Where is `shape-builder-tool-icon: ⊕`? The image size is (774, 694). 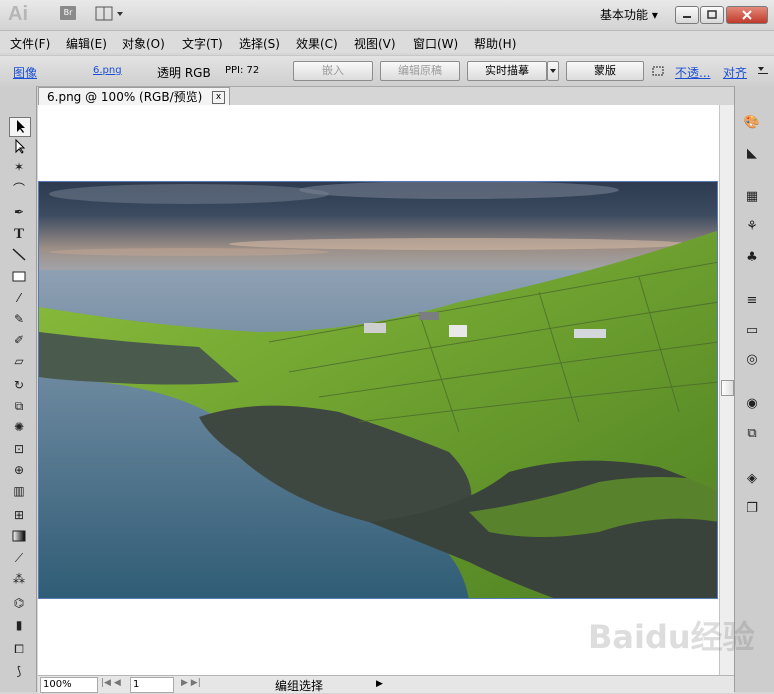 shape-builder-tool-icon: ⊕ is located at coordinates (19, 470).